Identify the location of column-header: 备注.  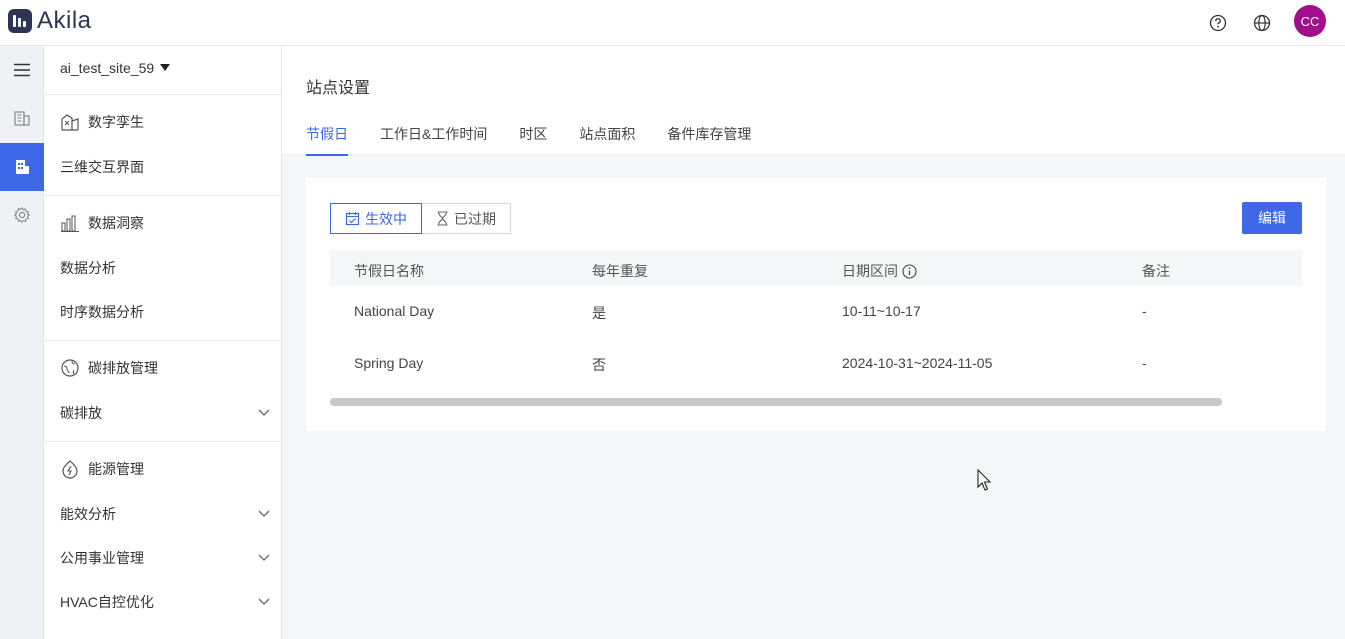
(1156, 271).